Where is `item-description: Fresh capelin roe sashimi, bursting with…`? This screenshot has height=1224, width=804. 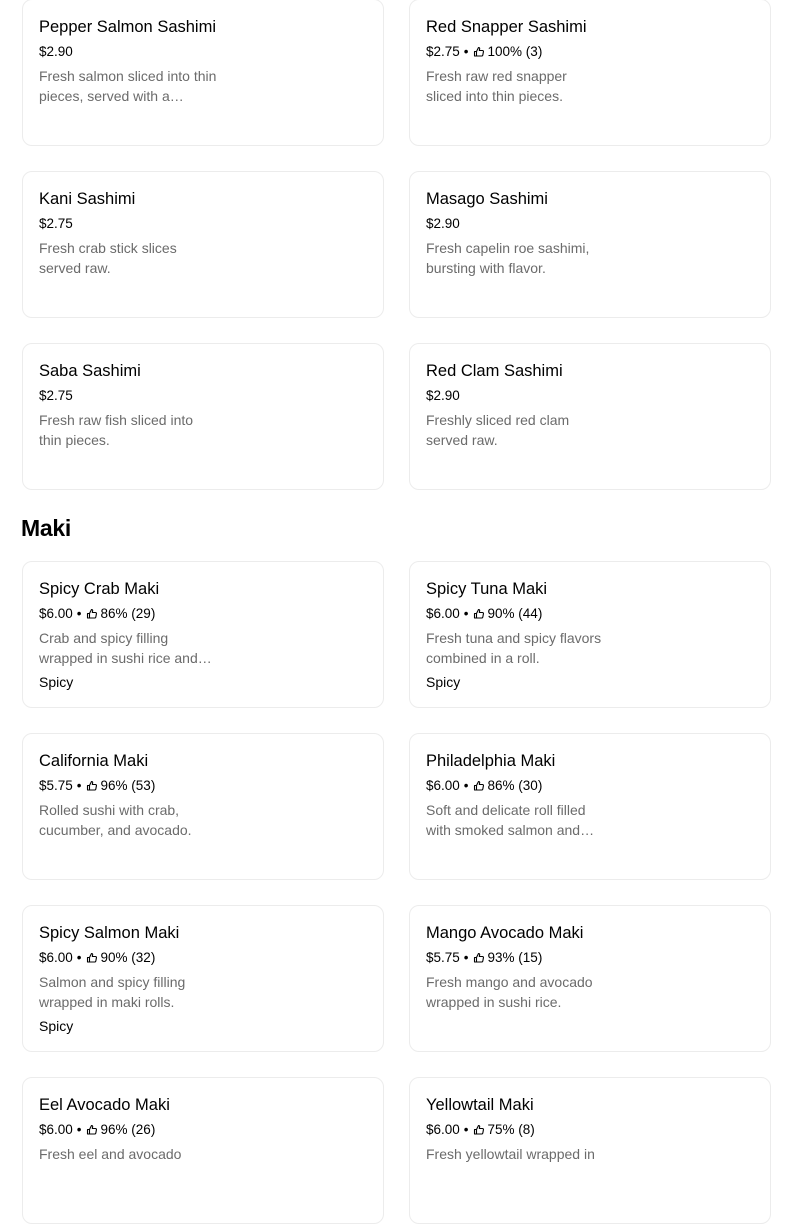
item-description: Fresh capelin roe sashimi, bursting with… is located at coordinates (508, 258).